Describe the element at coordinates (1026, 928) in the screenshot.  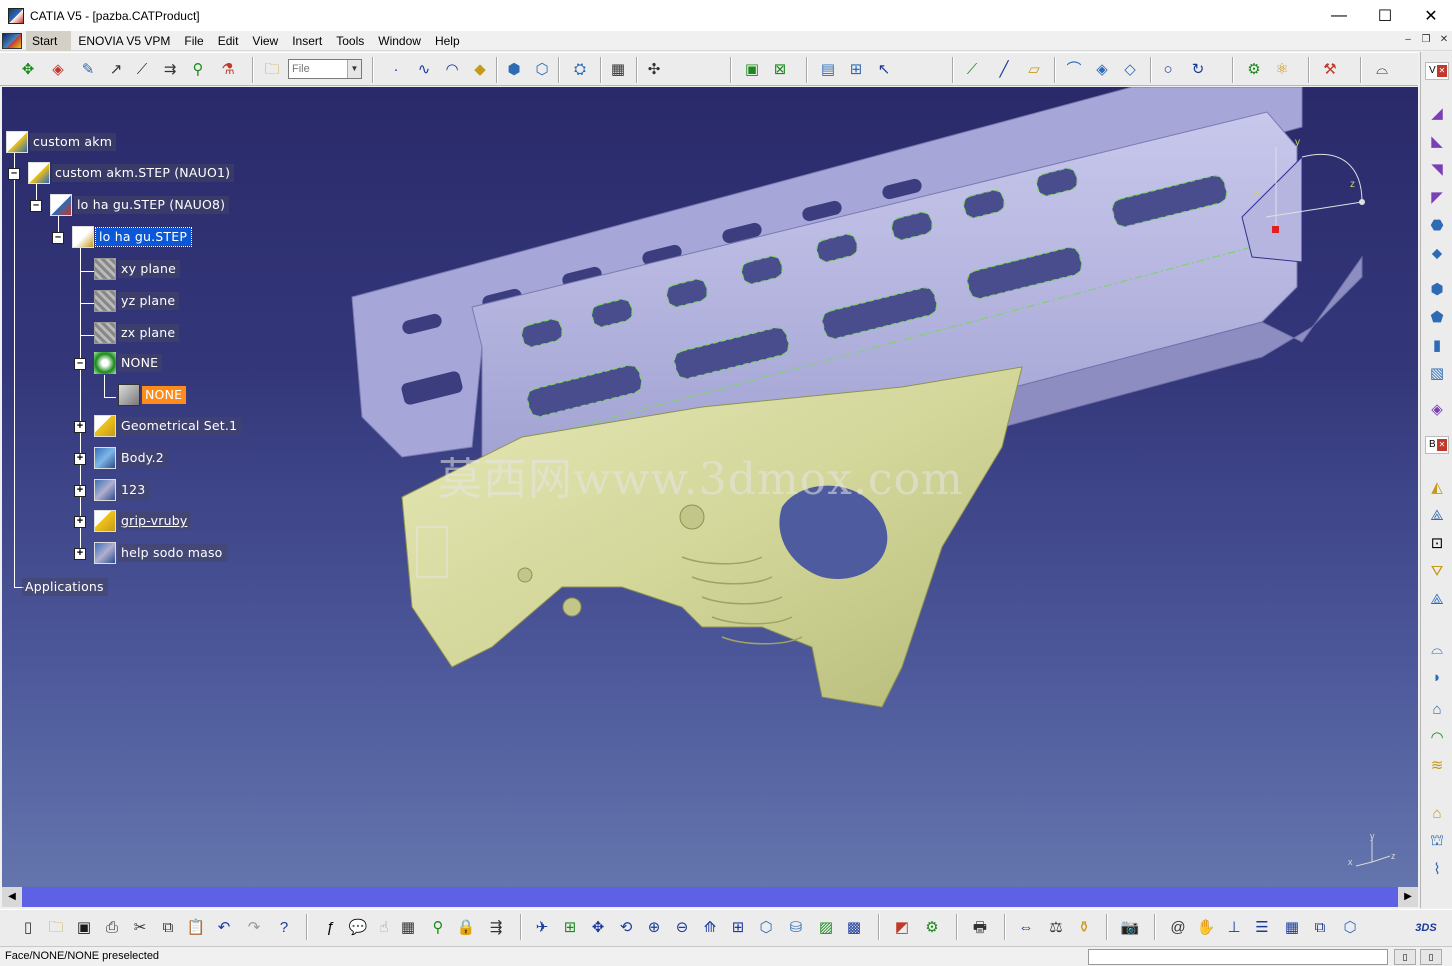
I see `measure-icon: ⇔` at that location.